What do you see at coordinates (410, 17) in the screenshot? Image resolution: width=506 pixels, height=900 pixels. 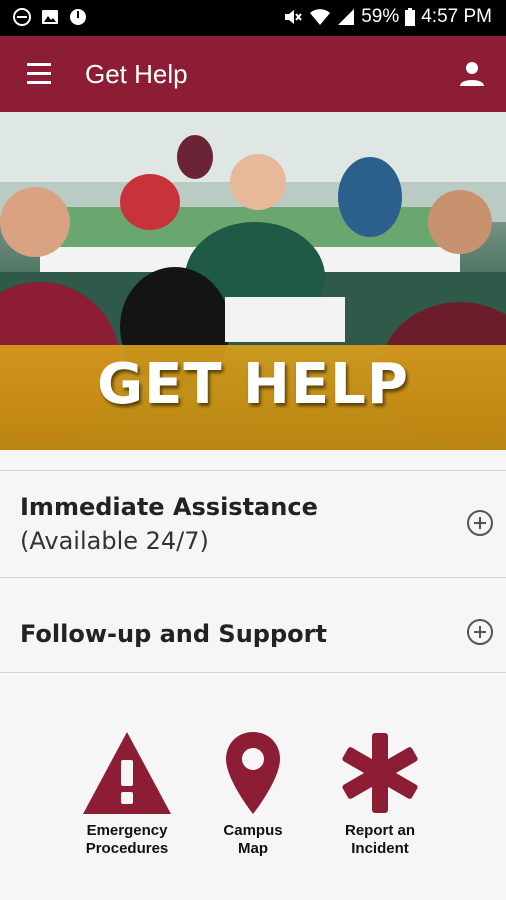 I see `battery-icon` at bounding box center [410, 17].